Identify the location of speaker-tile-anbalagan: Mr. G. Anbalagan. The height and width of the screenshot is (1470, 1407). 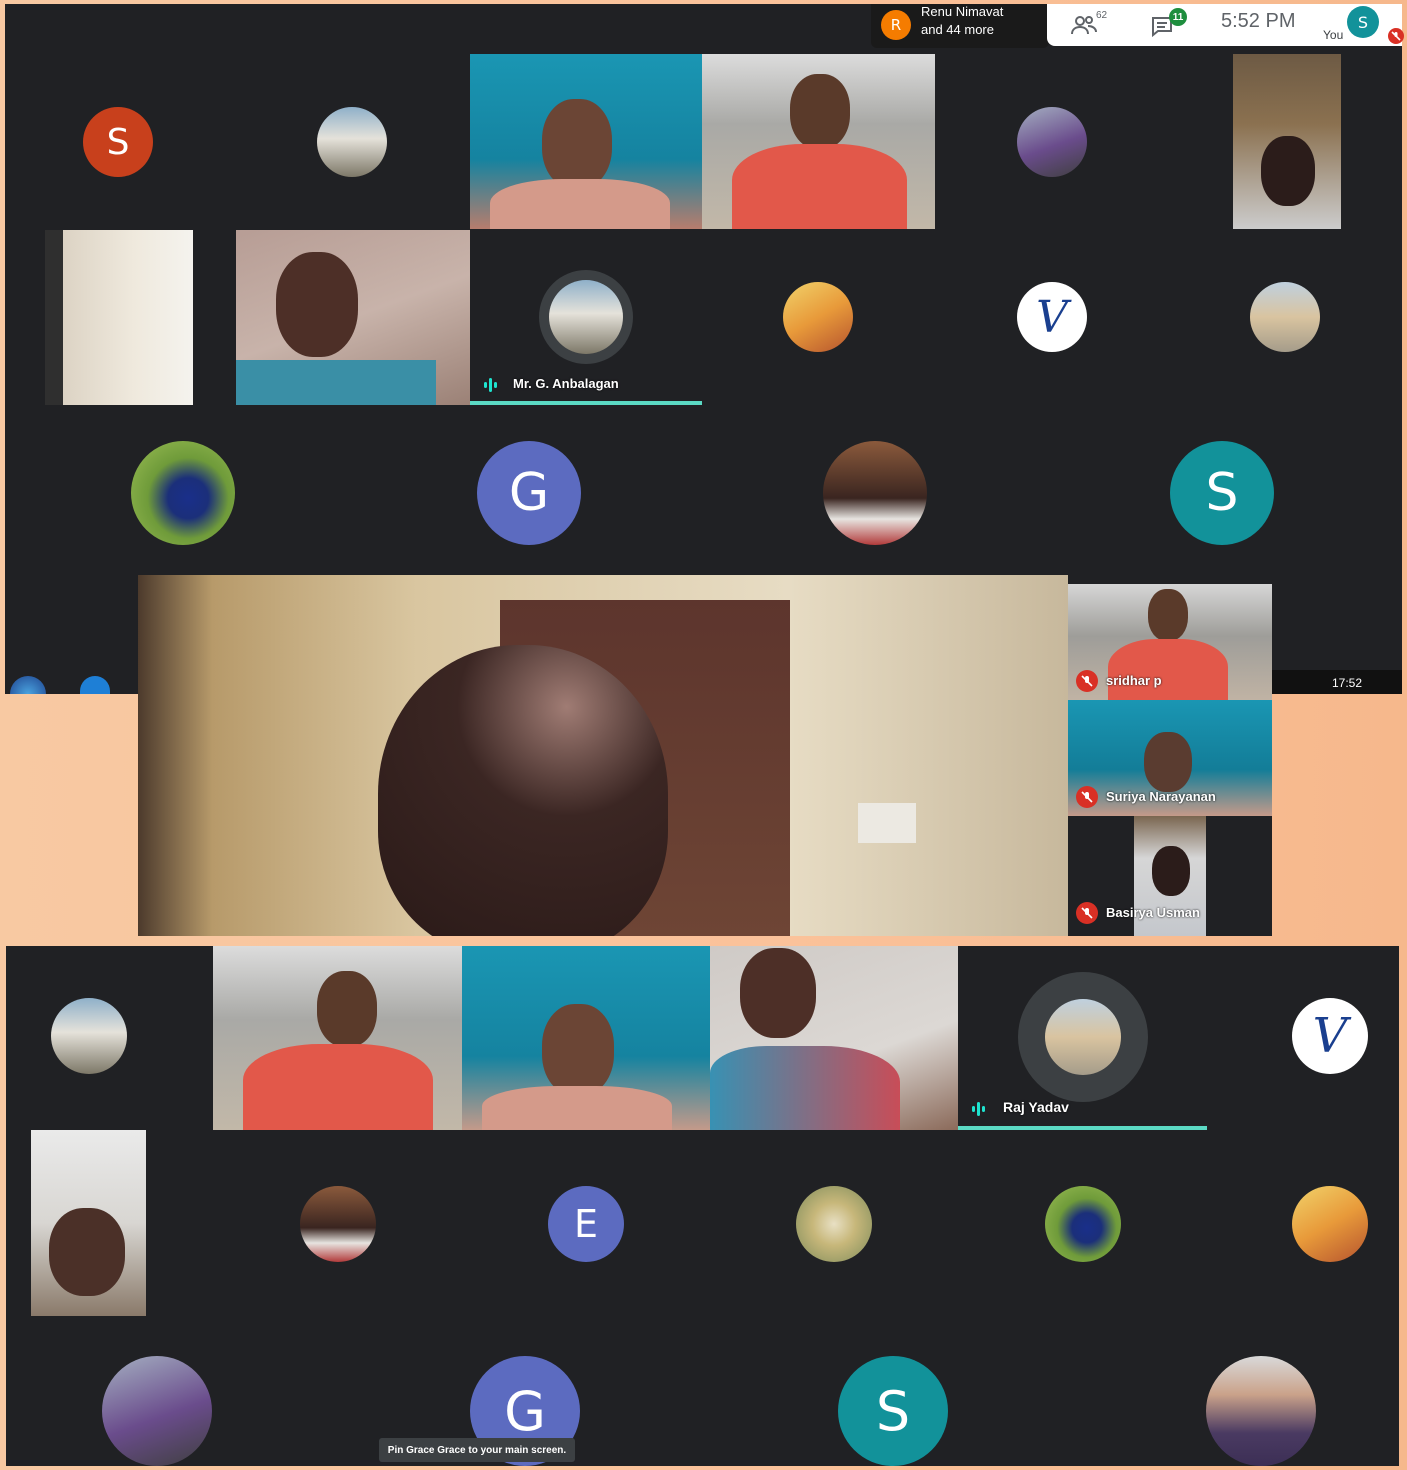
(586, 317).